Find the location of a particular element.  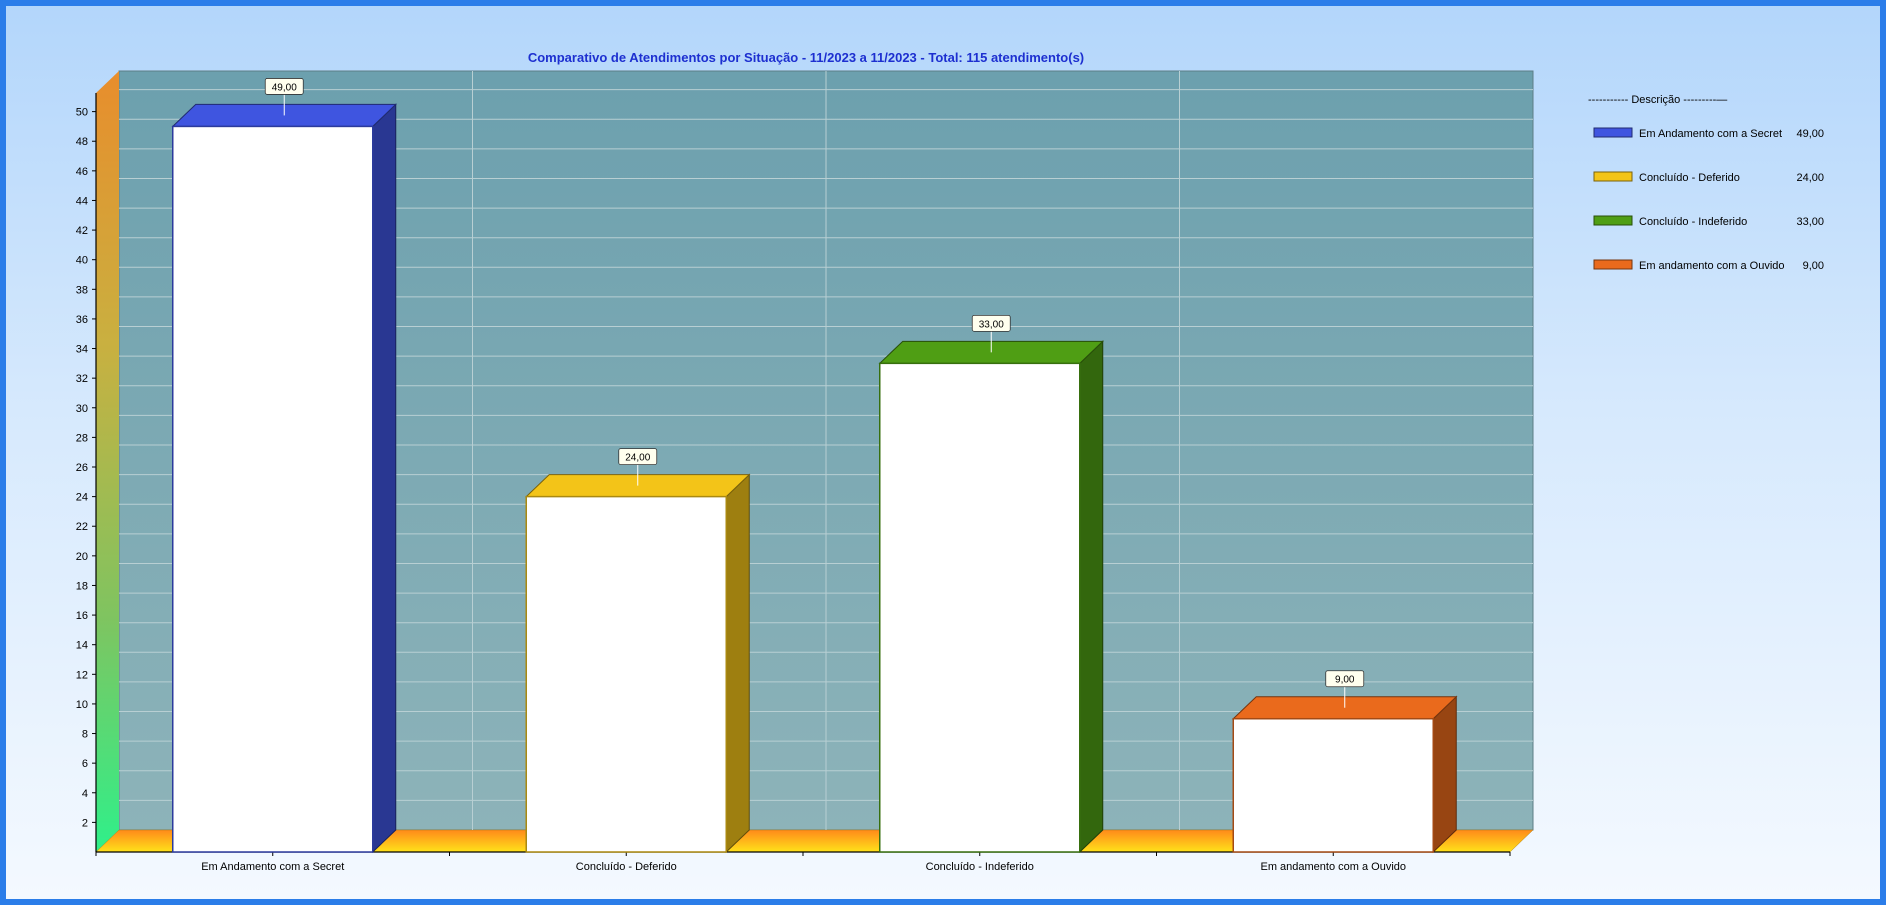

legend-value: 49,00 is located at coordinates (1810, 134).